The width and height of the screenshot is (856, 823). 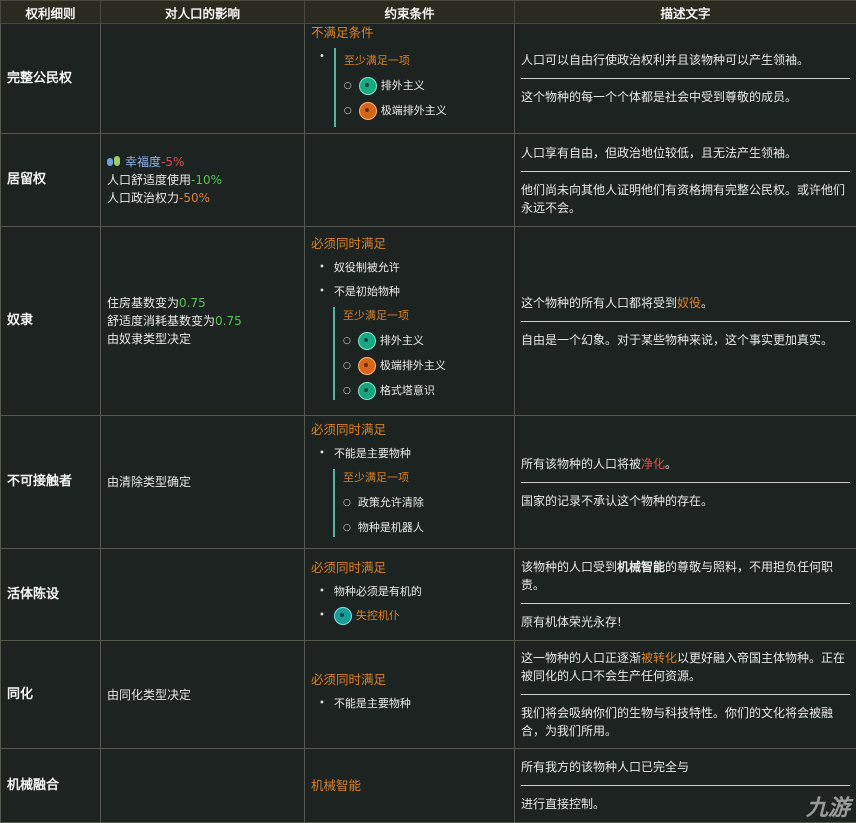 What do you see at coordinates (685, 804) in the screenshot?
I see `description-text: 进行直接控制。` at bounding box center [685, 804].